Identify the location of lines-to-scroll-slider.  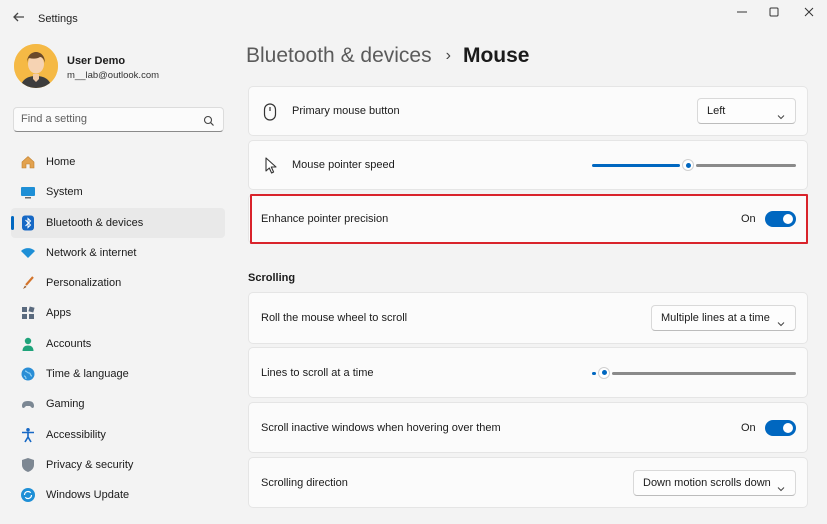
(694, 372).